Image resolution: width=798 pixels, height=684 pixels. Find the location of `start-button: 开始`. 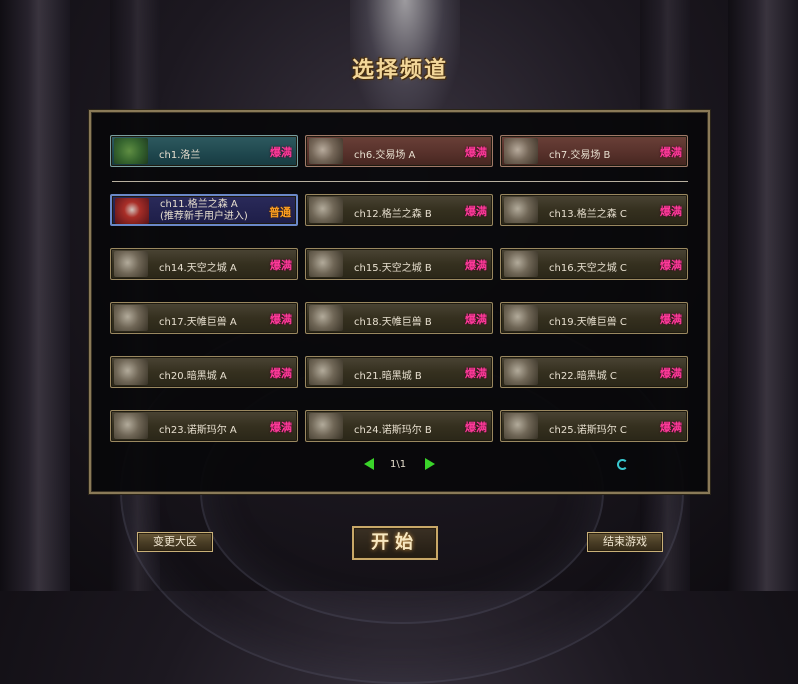

start-button: 开始 is located at coordinates (395, 543).